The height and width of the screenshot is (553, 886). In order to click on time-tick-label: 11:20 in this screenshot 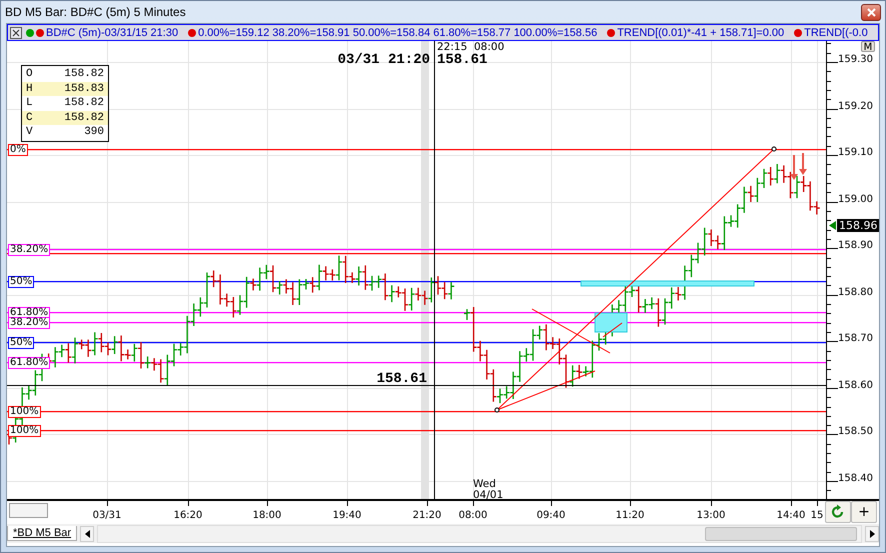, I will do `click(630, 515)`.